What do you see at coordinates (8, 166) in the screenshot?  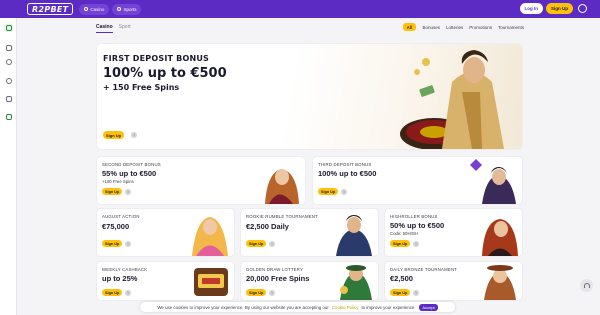 I see `sidebar` at bounding box center [8, 166].